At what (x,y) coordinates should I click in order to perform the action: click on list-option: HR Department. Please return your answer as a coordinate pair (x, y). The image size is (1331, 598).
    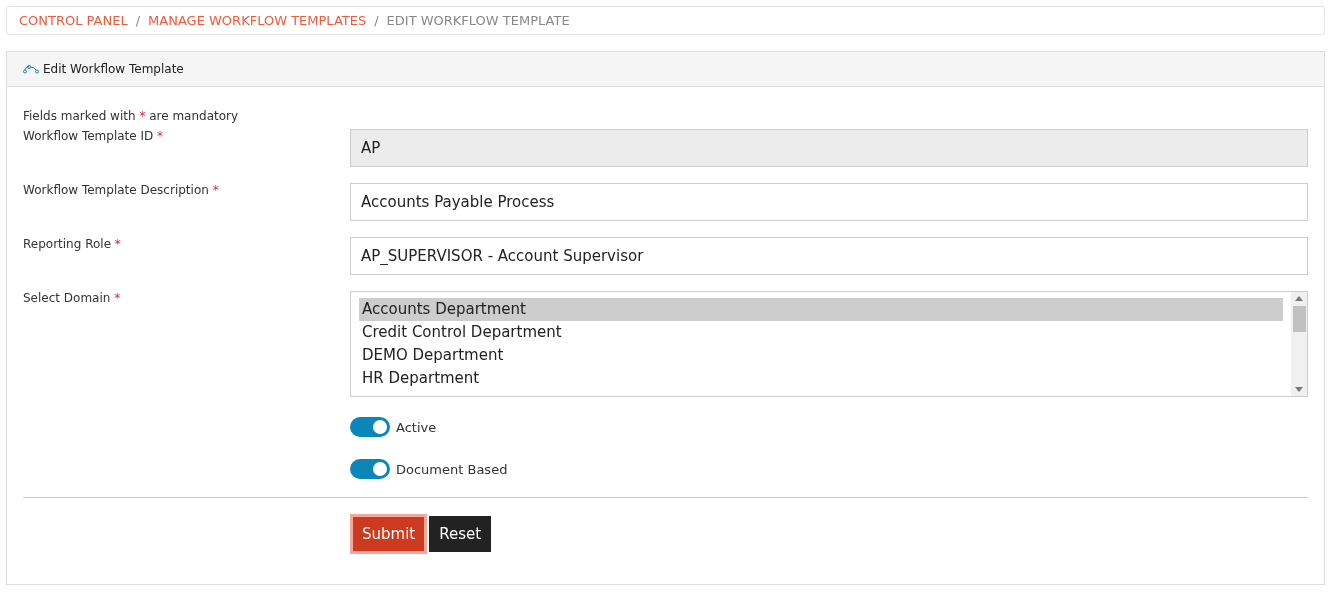
    Looking at the image, I should click on (821, 378).